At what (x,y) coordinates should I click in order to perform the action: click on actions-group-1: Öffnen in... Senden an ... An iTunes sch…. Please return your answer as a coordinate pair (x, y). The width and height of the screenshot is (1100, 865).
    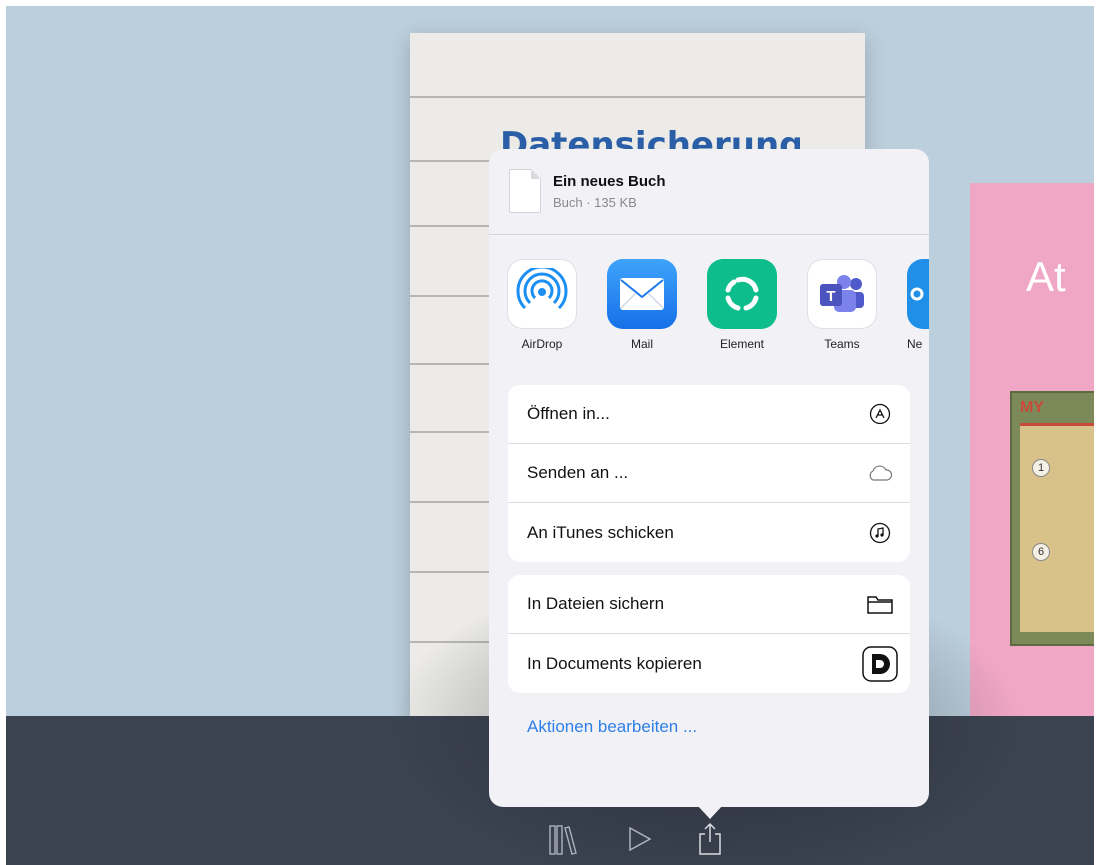
    Looking at the image, I should click on (709, 473).